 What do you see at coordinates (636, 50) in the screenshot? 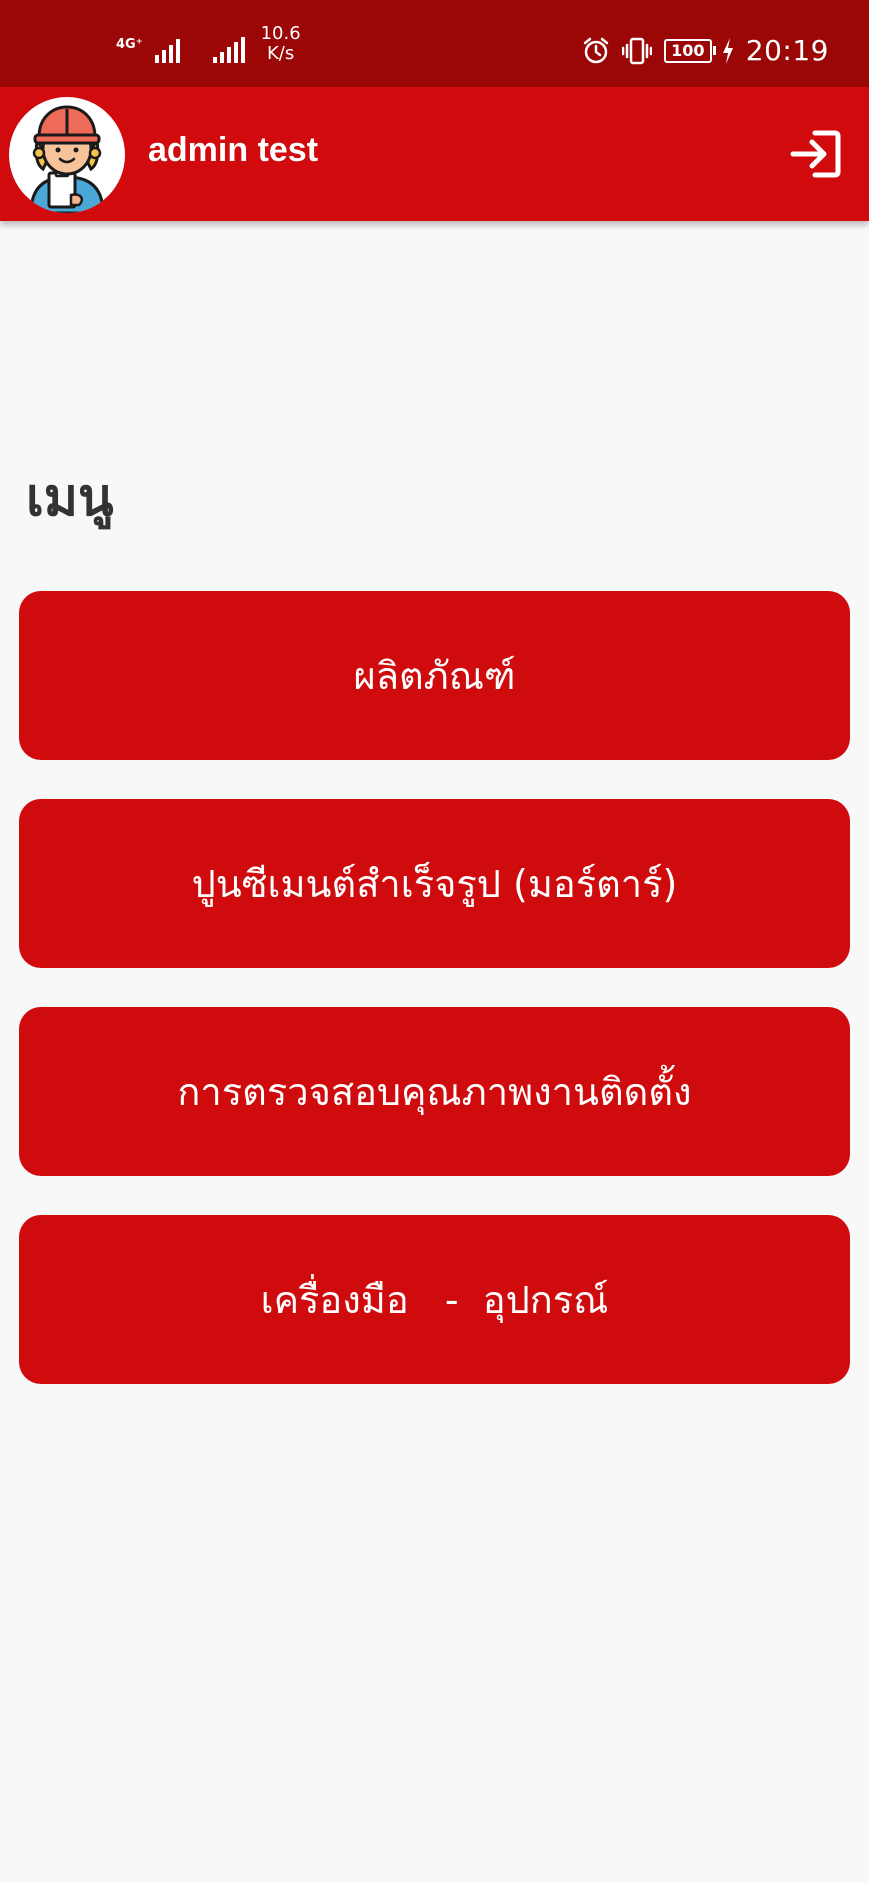
I see `vibrate-icon` at bounding box center [636, 50].